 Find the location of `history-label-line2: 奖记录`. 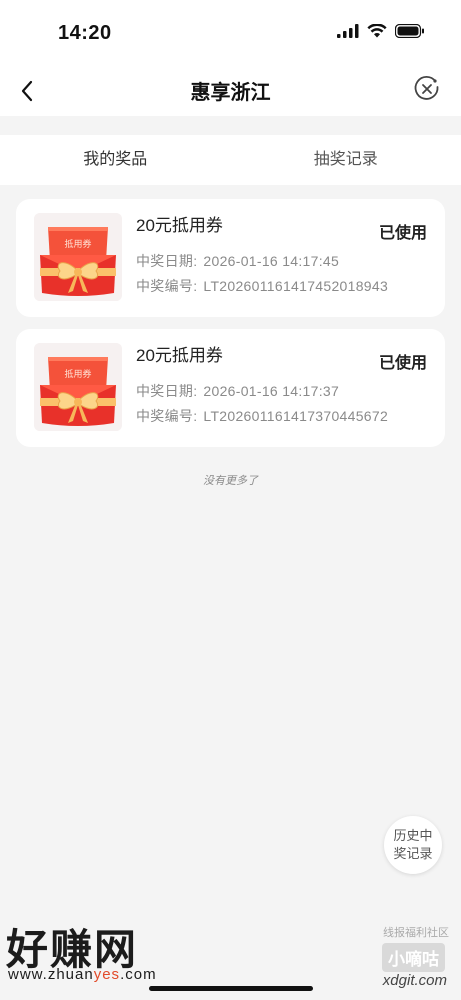

history-label-line2: 奖记录 is located at coordinates (413, 853).